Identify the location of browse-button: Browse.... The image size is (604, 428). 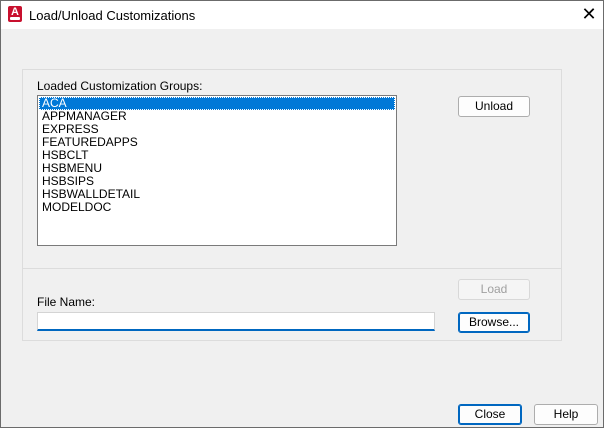
(494, 322).